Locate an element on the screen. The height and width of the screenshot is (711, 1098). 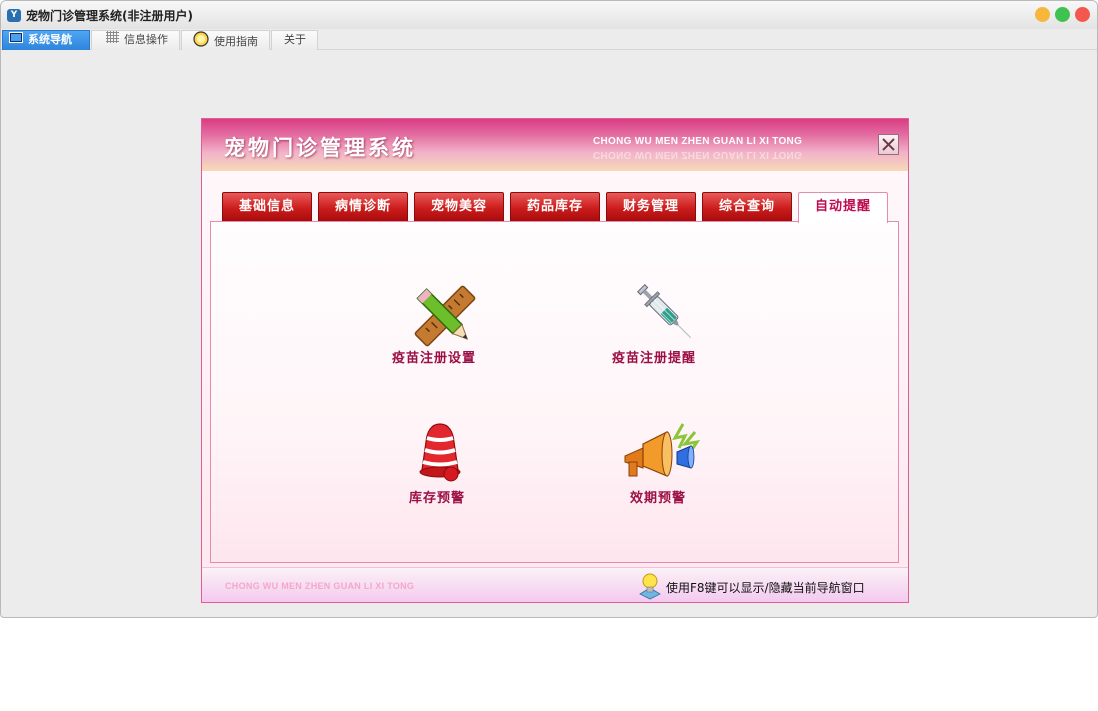
nav-close-button is located at coordinates (888, 144).